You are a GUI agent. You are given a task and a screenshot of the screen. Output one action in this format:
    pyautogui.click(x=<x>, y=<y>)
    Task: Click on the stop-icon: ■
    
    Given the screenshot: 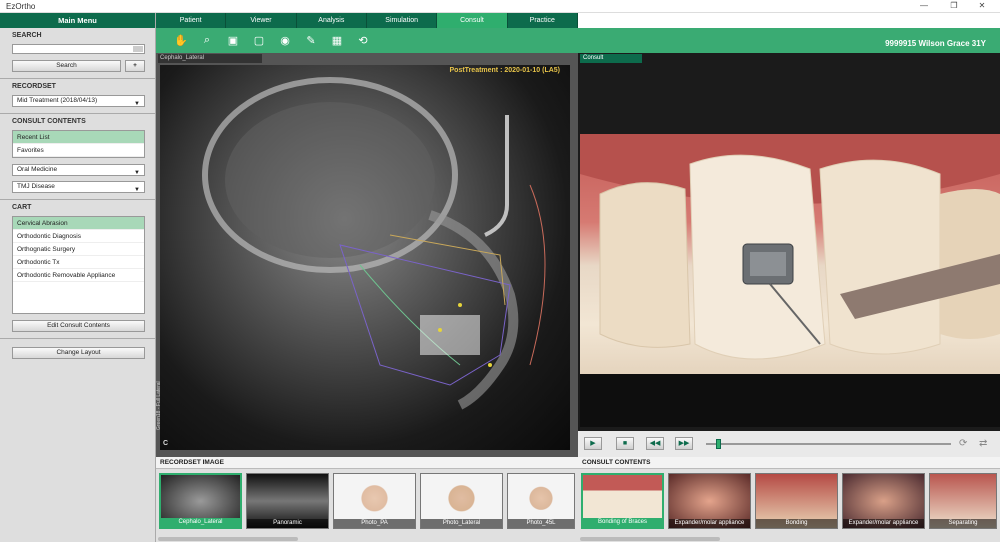 What is the action you would take?
    pyautogui.click(x=625, y=443)
    